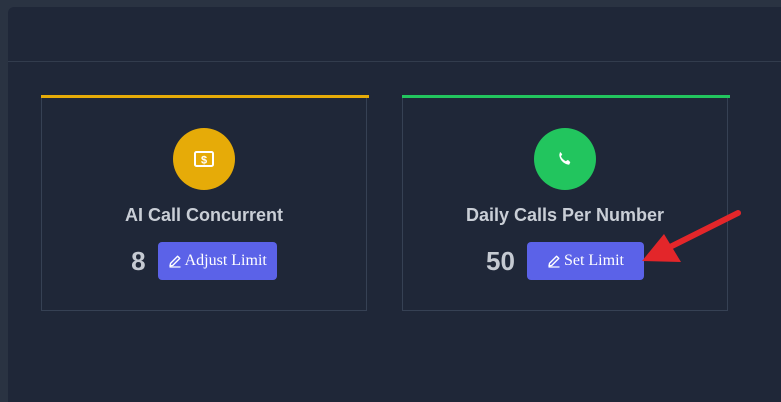  I want to click on adjust-limit-label: Adjust Limit, so click(225, 260).